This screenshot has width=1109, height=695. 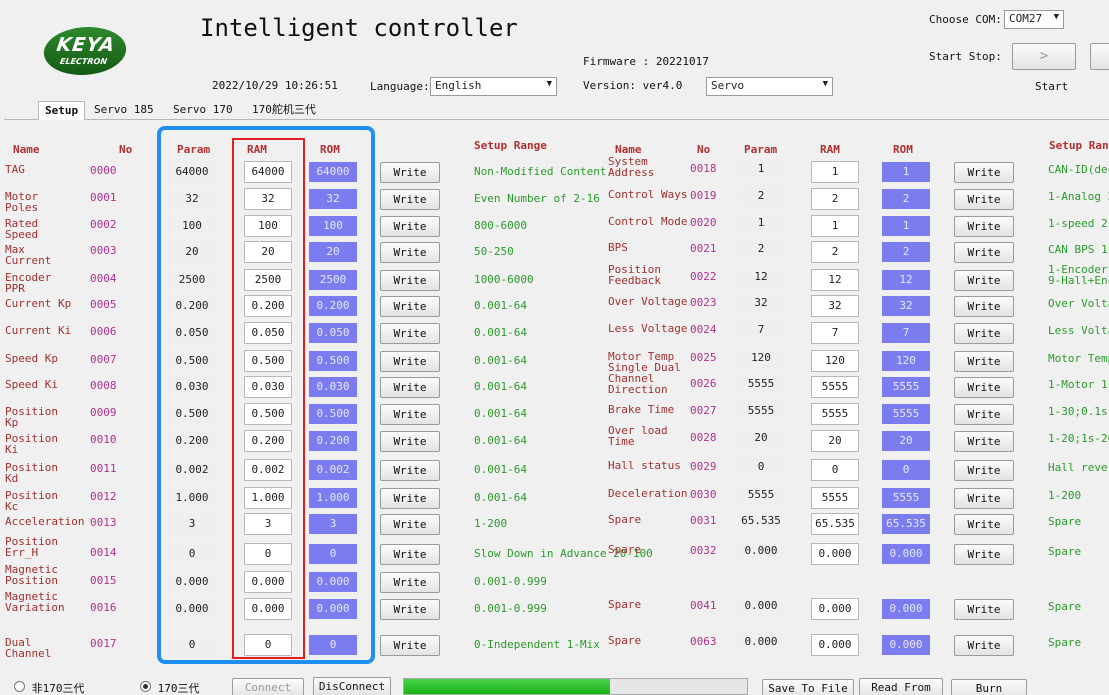 I want to click on ram-input-right: 32, so click(x=835, y=306).